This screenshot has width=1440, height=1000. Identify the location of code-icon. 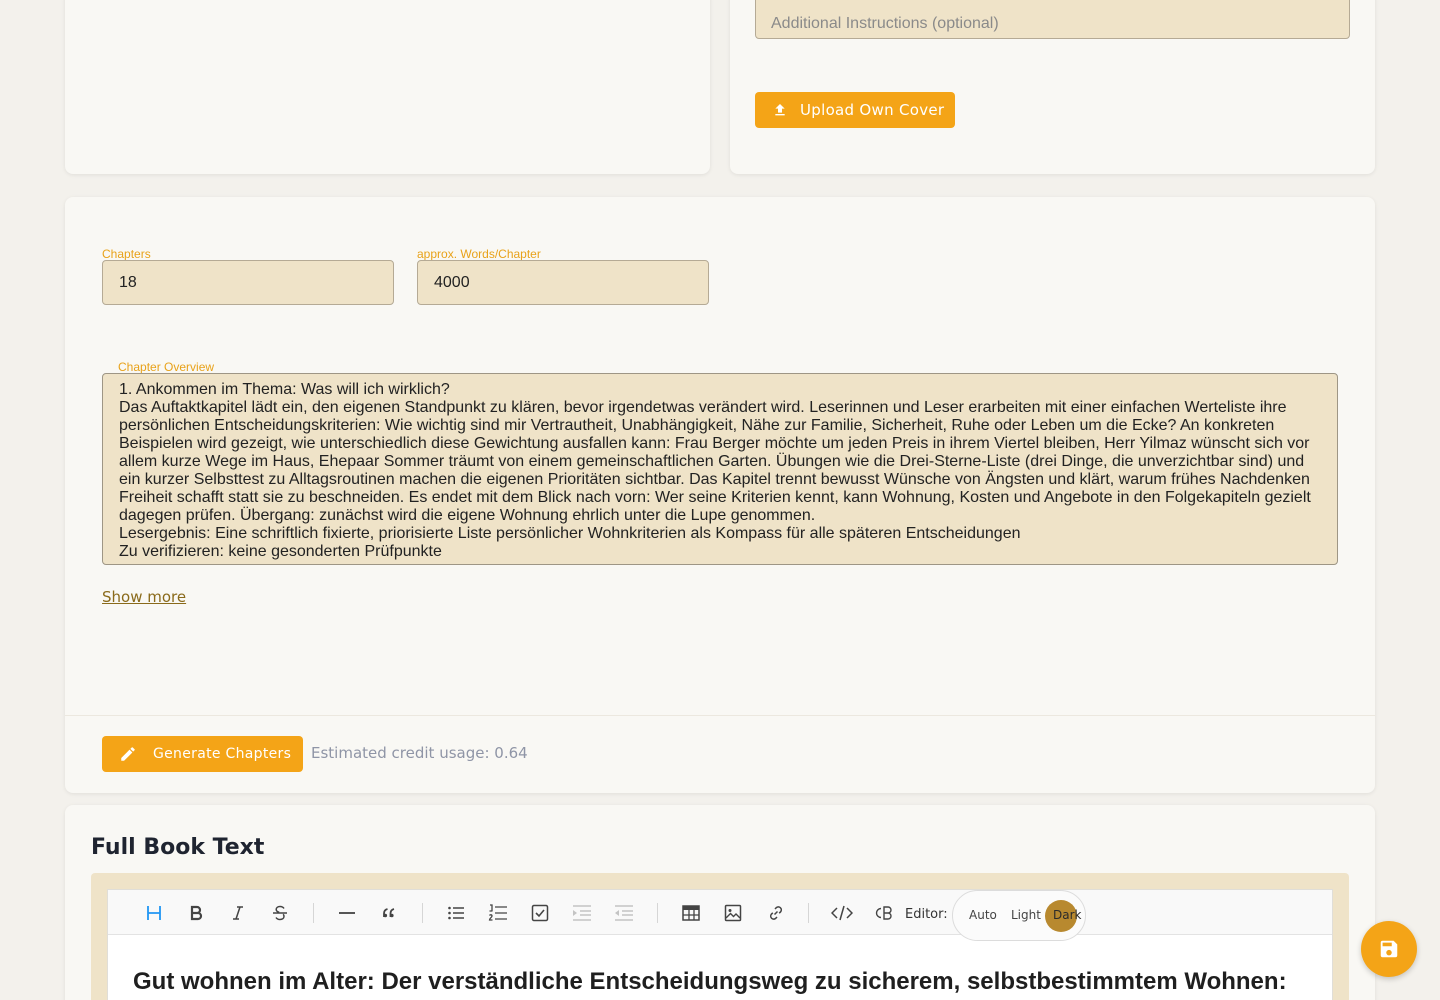
(842, 913).